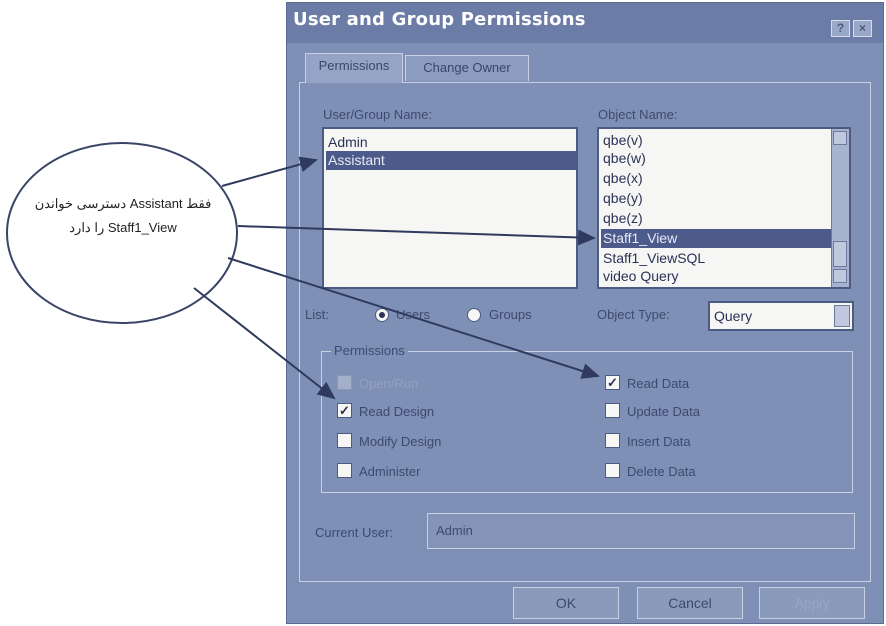 This screenshot has height=626, width=886. I want to click on arrow-to-assistant, so click(269, 171).